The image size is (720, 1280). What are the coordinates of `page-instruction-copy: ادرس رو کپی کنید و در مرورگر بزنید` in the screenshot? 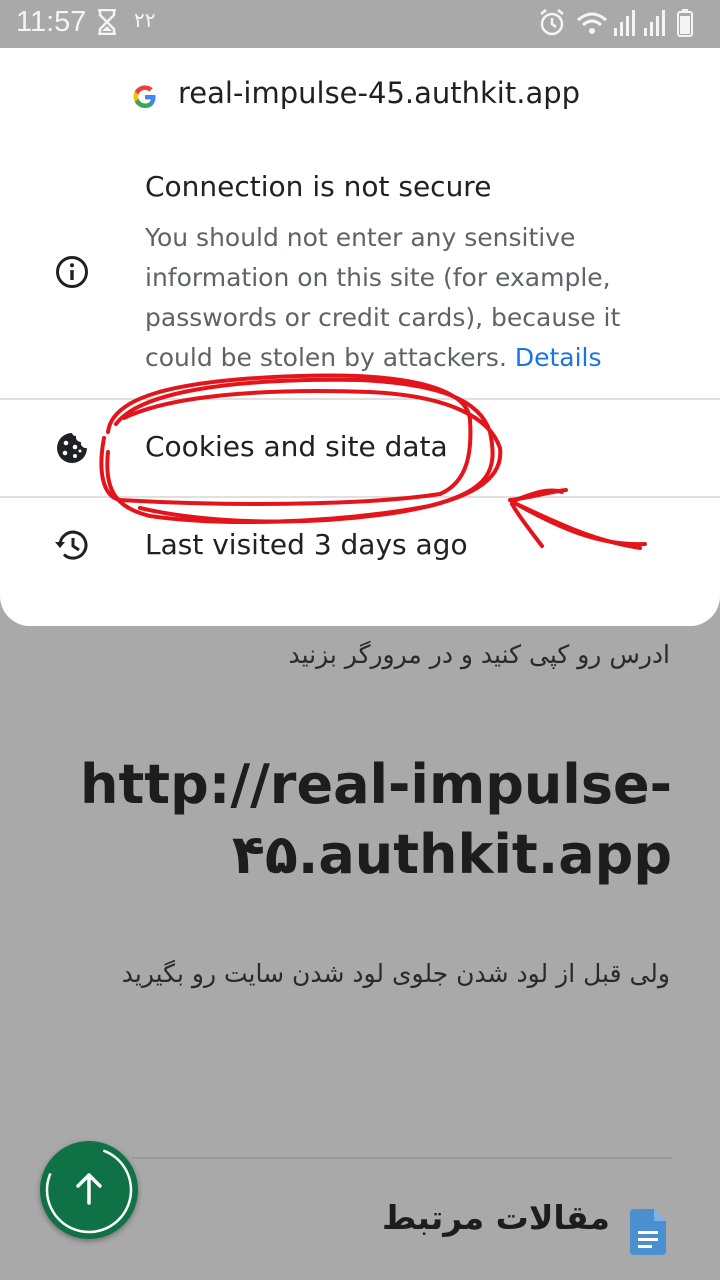 It's located at (479, 654).